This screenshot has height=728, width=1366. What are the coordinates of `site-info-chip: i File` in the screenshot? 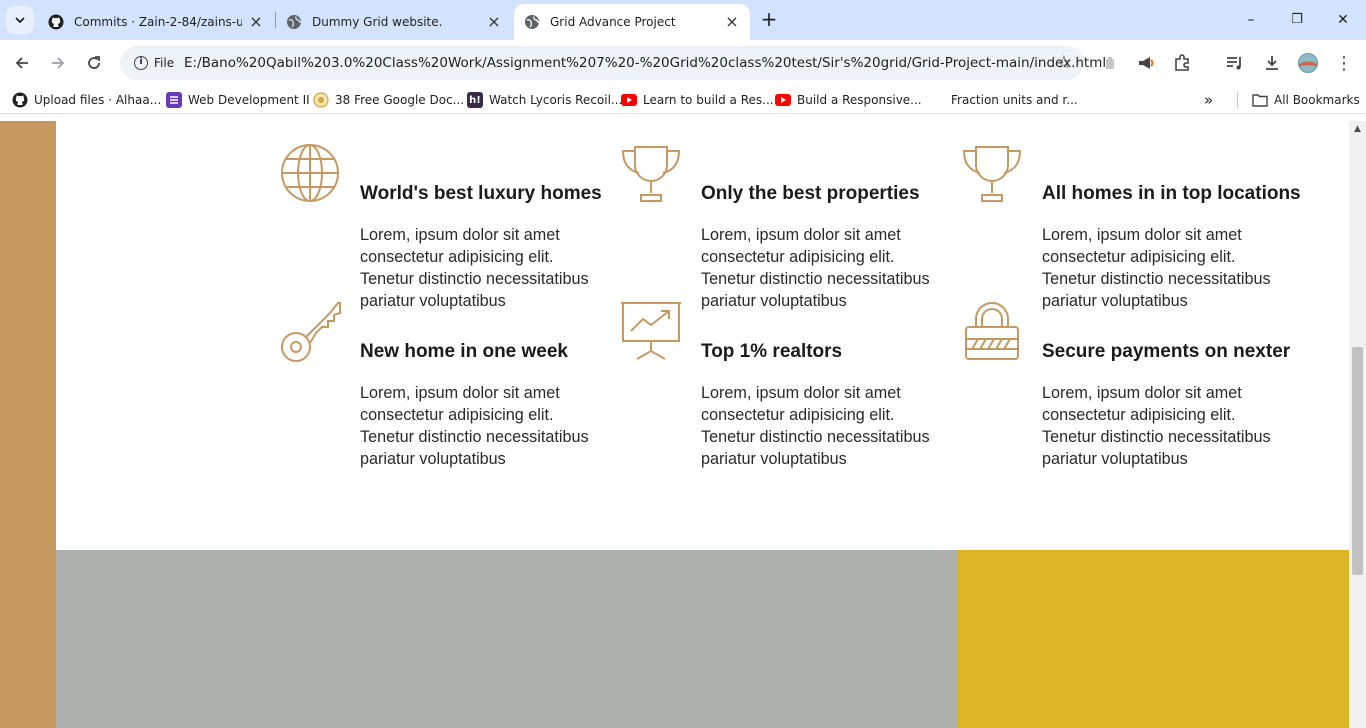 It's located at (154, 63).